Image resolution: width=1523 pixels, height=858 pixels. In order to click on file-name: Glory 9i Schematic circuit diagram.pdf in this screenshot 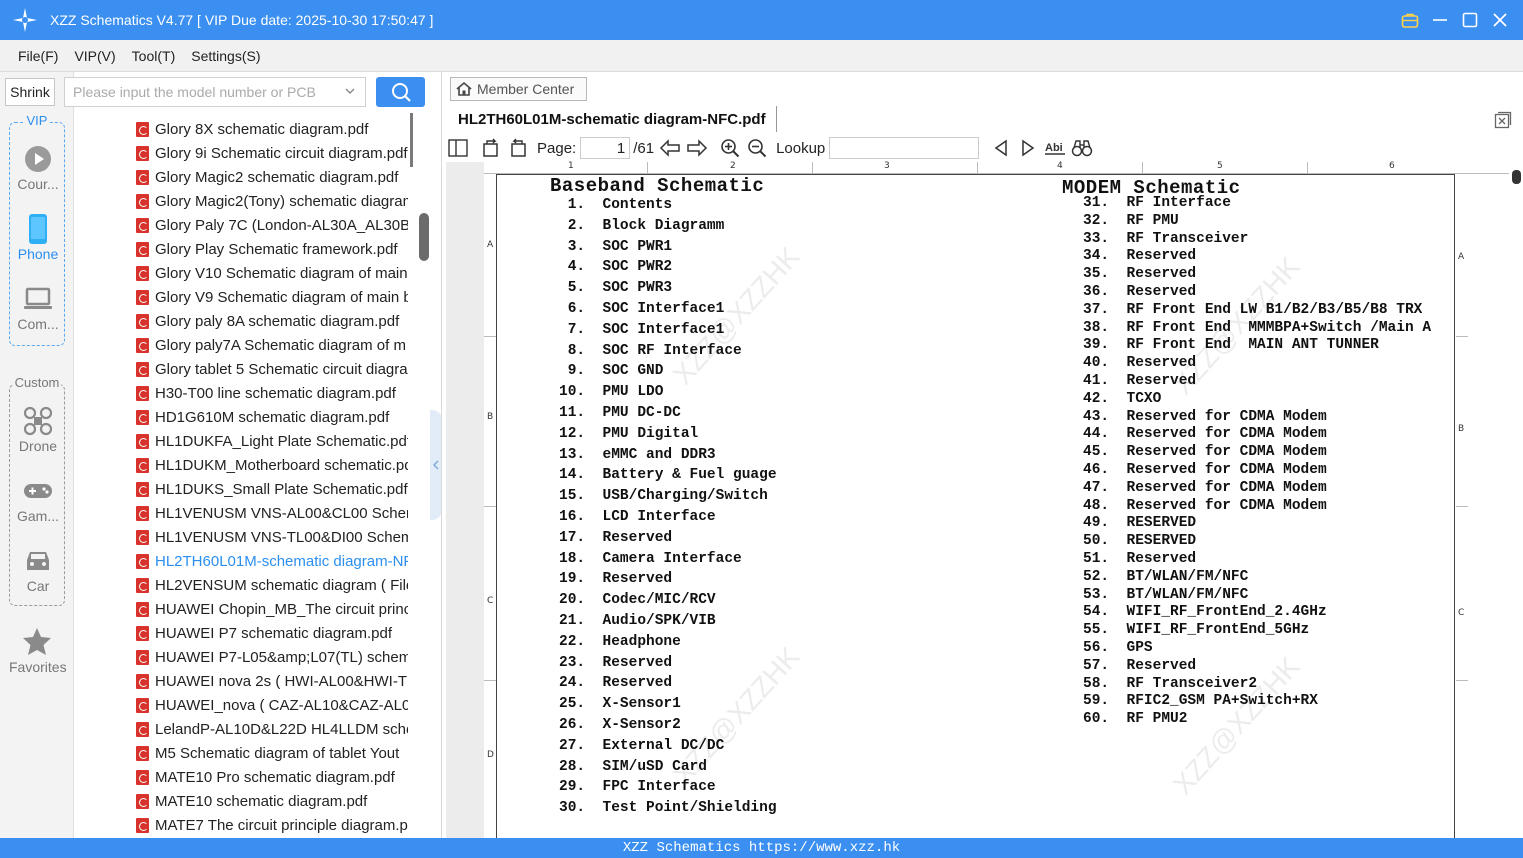, I will do `click(281, 153)`.